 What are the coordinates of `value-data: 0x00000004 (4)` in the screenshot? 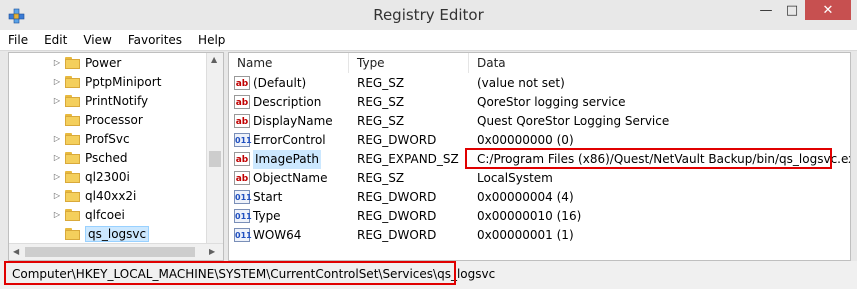 It's located at (525, 197).